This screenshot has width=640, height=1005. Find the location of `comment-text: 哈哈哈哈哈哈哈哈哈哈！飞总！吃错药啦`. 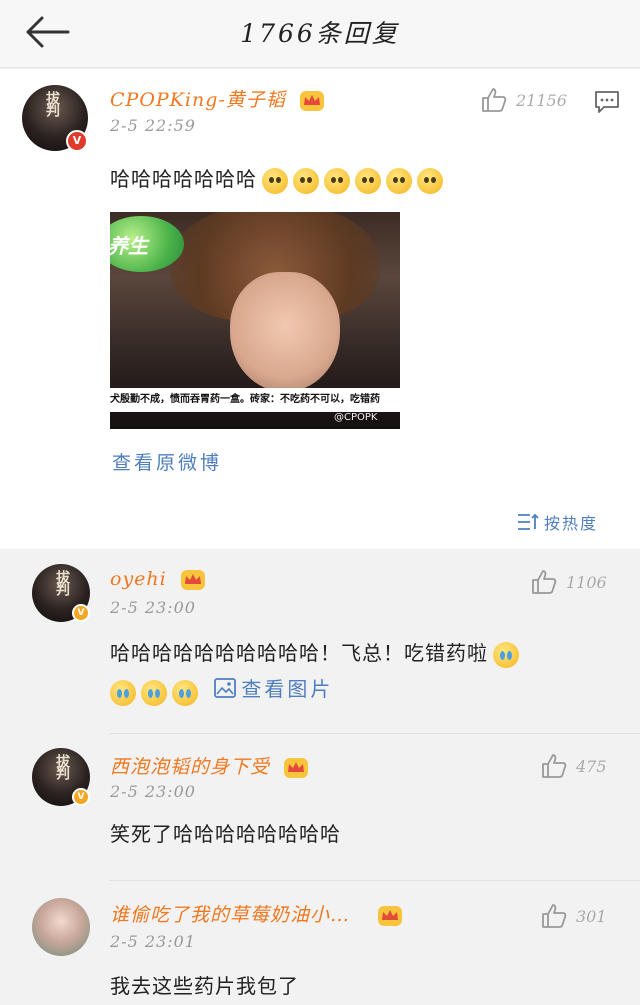

comment-text: 哈哈哈哈哈哈哈哈哈哈！飞总！吃错药啦 is located at coordinates (314, 652).